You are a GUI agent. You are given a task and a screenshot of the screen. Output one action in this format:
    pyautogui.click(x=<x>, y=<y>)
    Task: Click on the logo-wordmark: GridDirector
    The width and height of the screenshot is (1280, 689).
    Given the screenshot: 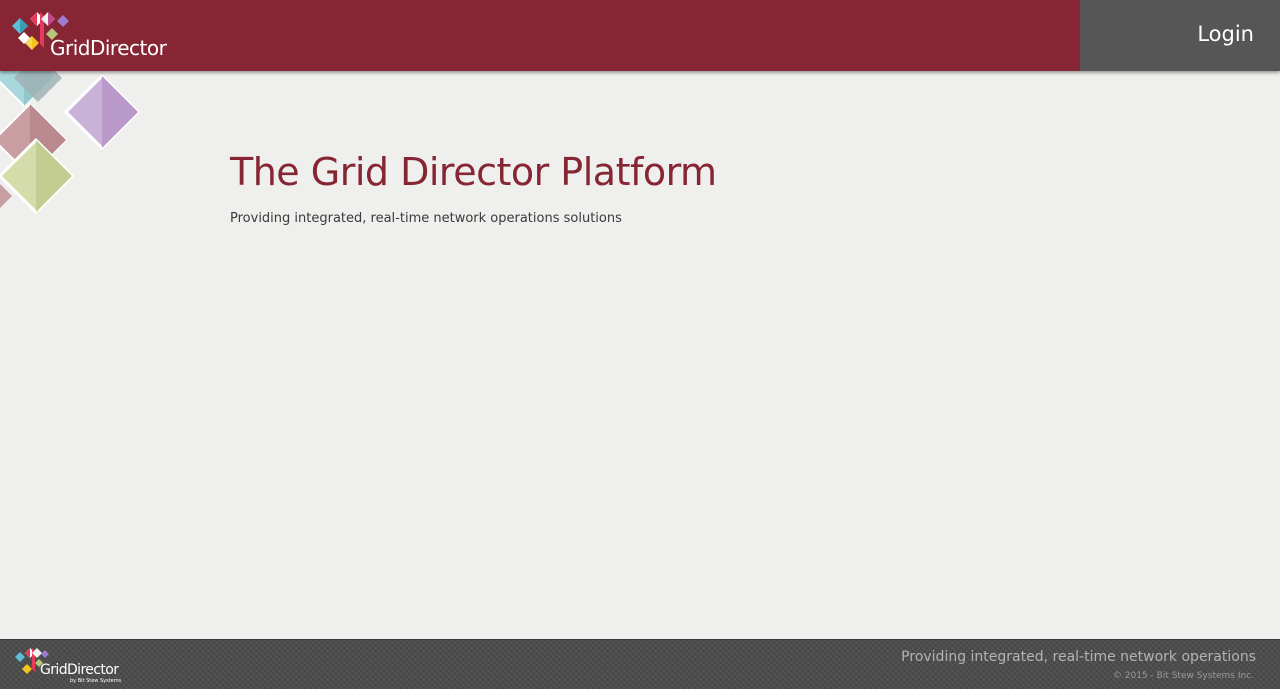 What is the action you would take?
    pyautogui.click(x=108, y=48)
    